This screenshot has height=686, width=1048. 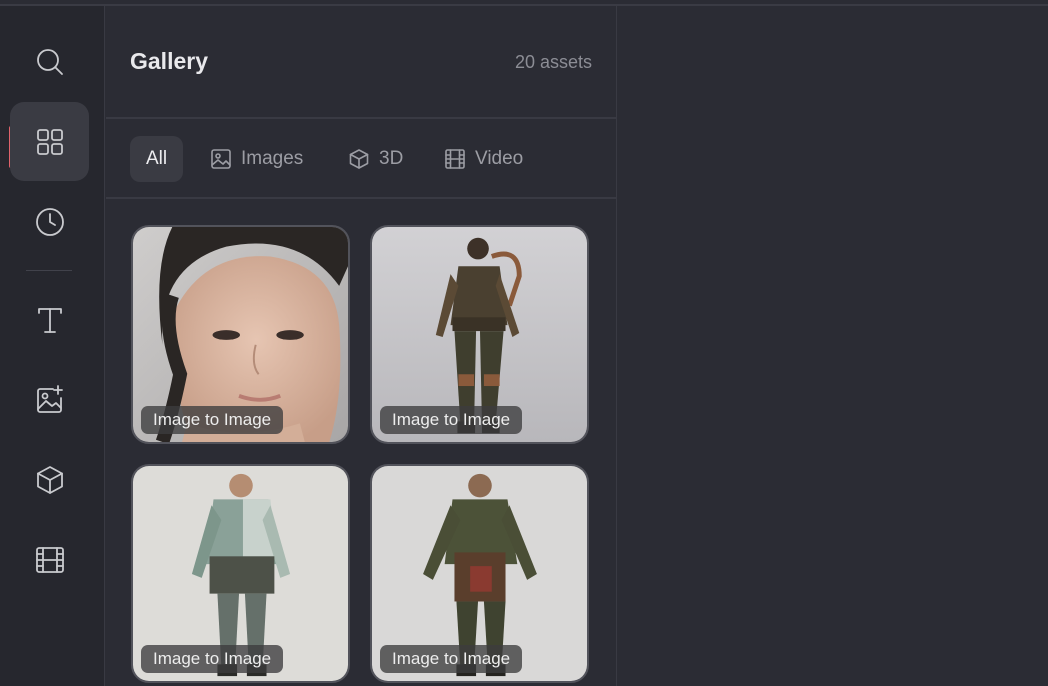 I want to click on search-icon, so click(x=49, y=61).